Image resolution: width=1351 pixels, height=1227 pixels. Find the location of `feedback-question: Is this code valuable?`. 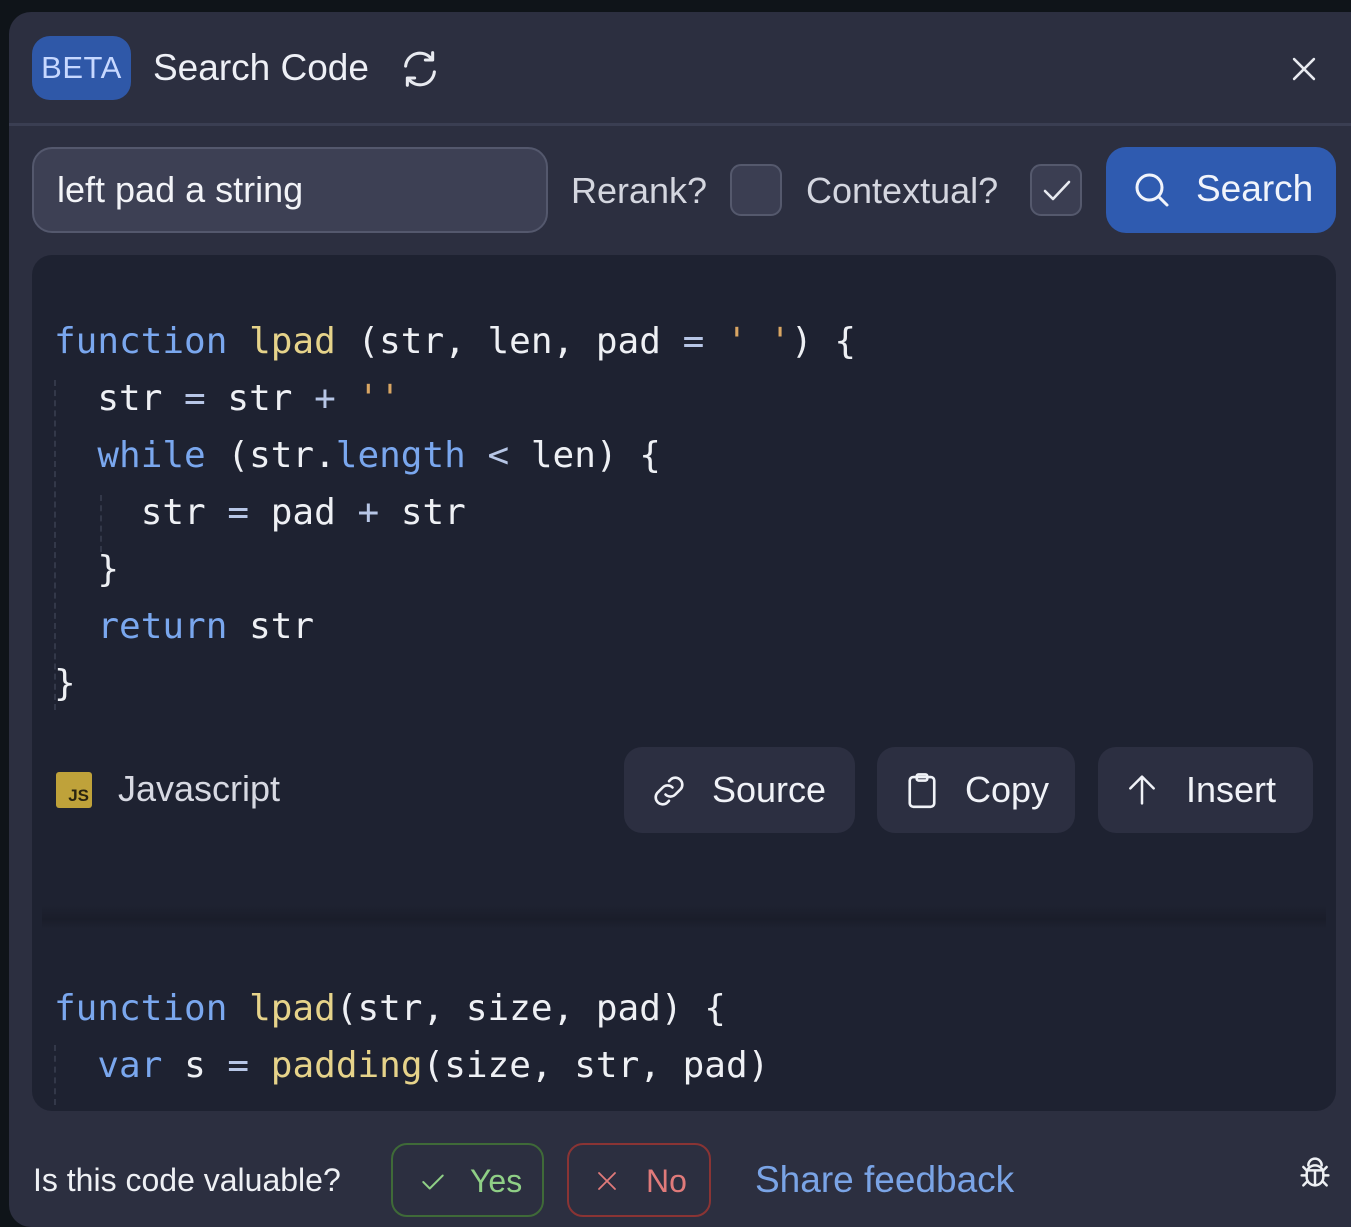

feedback-question: Is this code valuable? is located at coordinates (187, 1180).